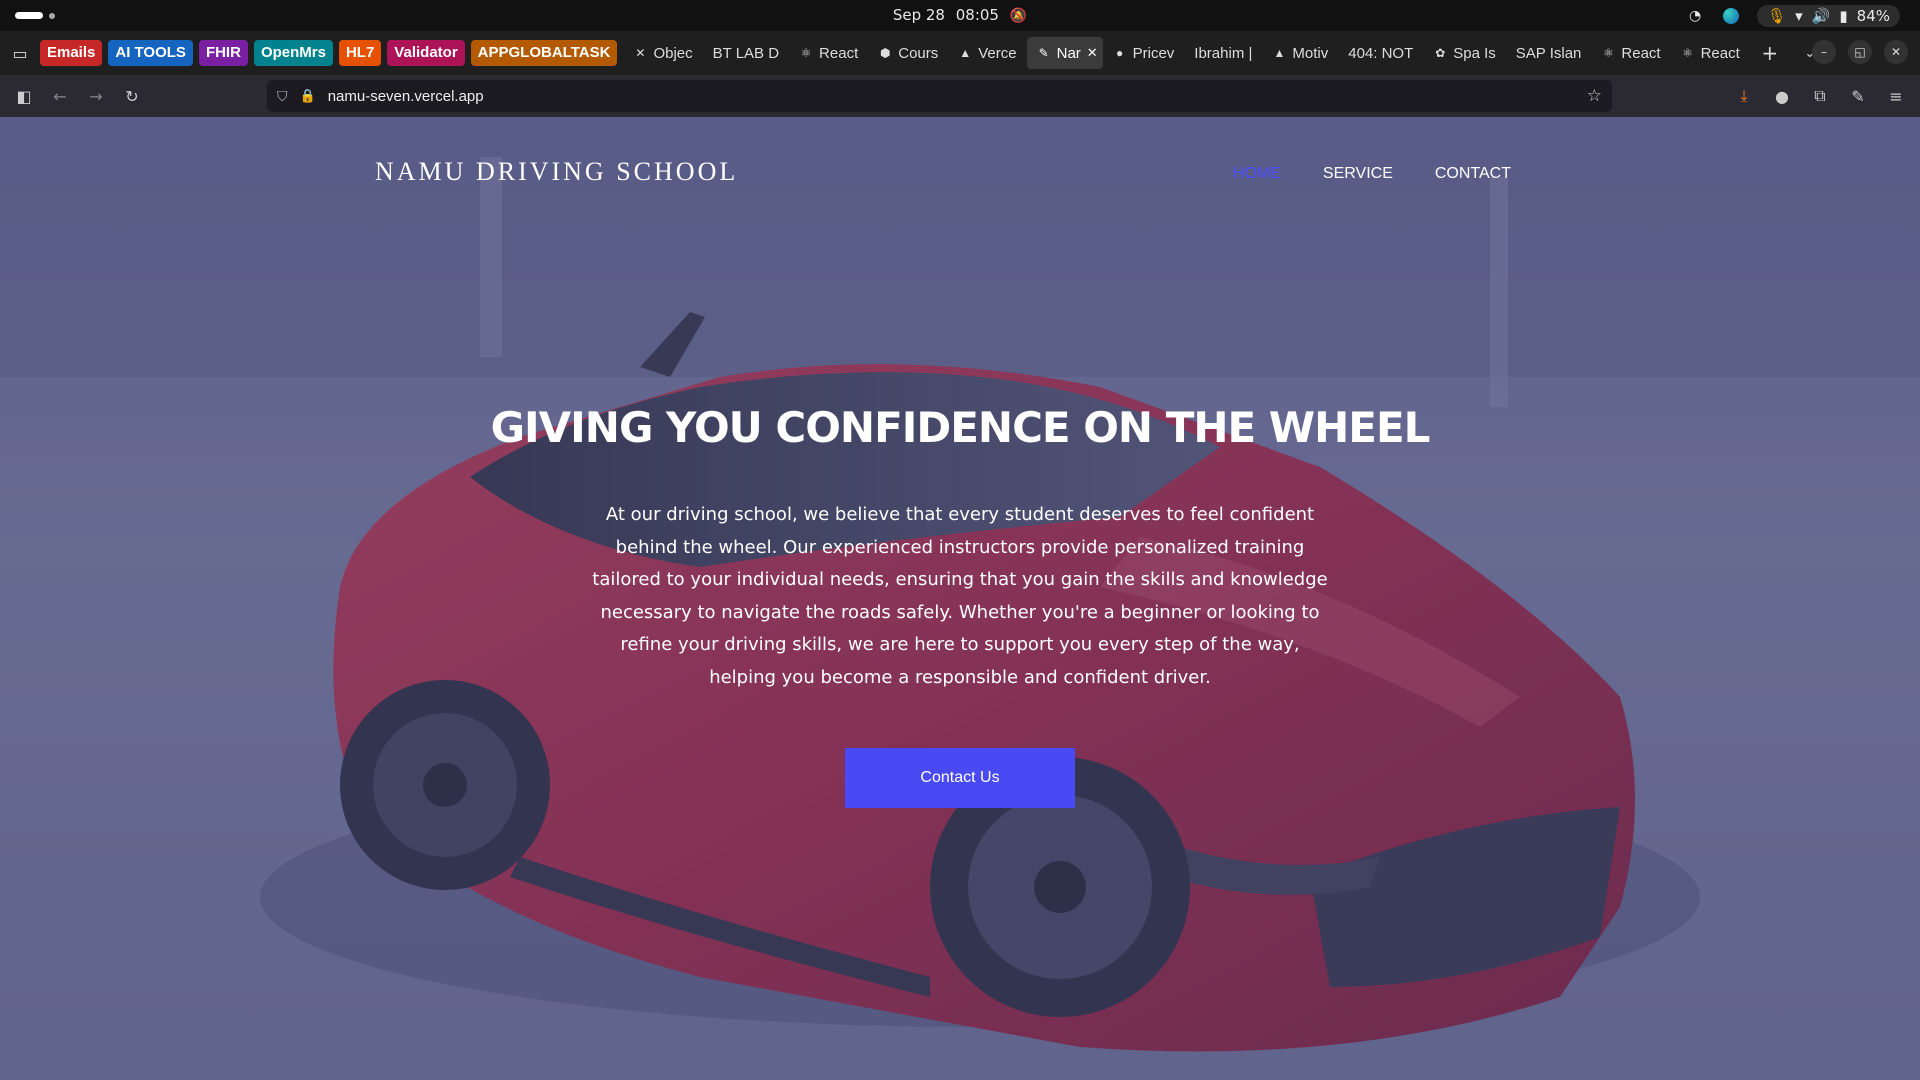 This screenshot has height=1080, width=1920. I want to click on url-text: namu-seven.vercel.app, so click(406, 96).